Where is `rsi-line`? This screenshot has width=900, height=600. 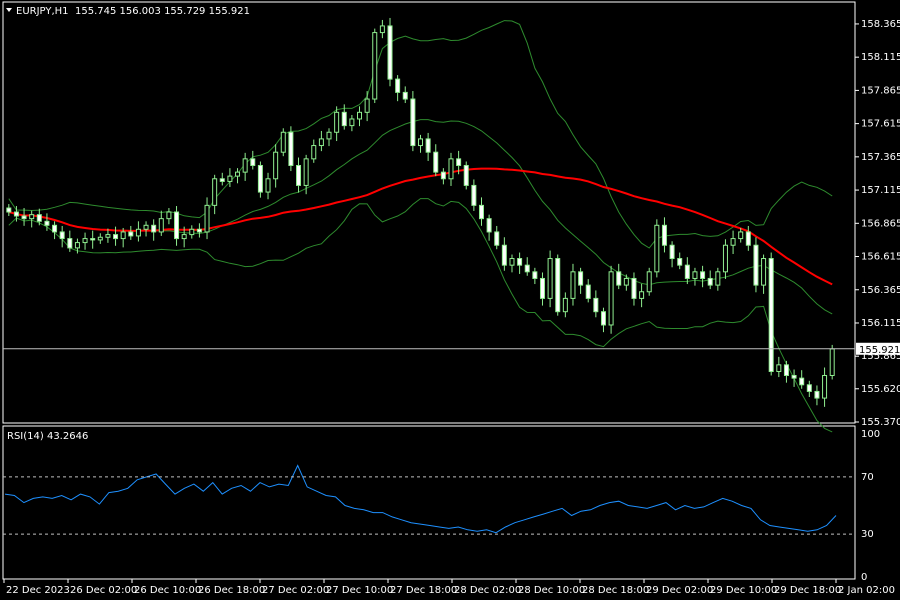
rsi-line is located at coordinates (420, 499).